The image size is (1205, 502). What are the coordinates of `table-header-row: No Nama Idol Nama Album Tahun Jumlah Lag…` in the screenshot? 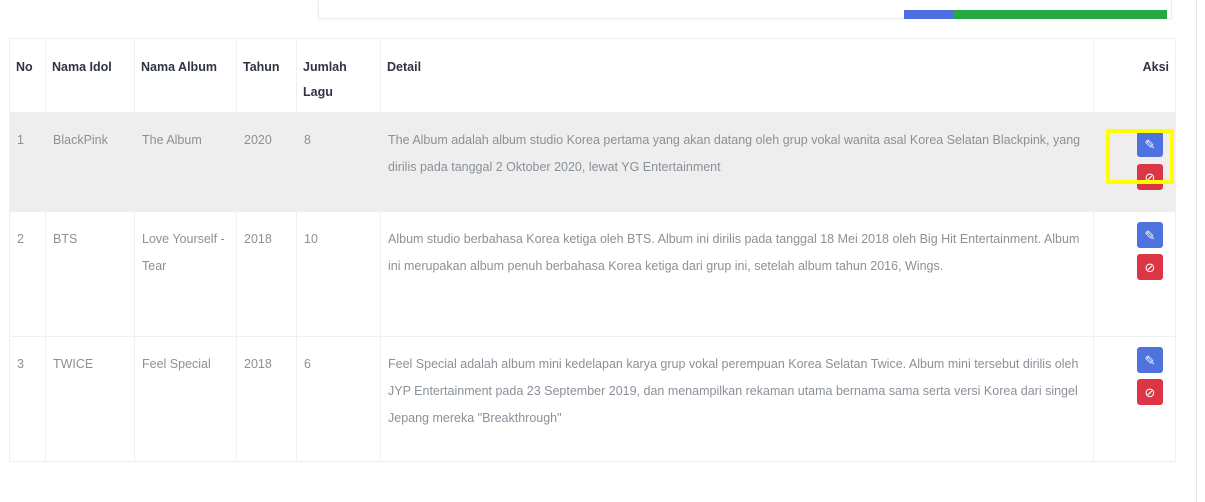 It's located at (592, 75).